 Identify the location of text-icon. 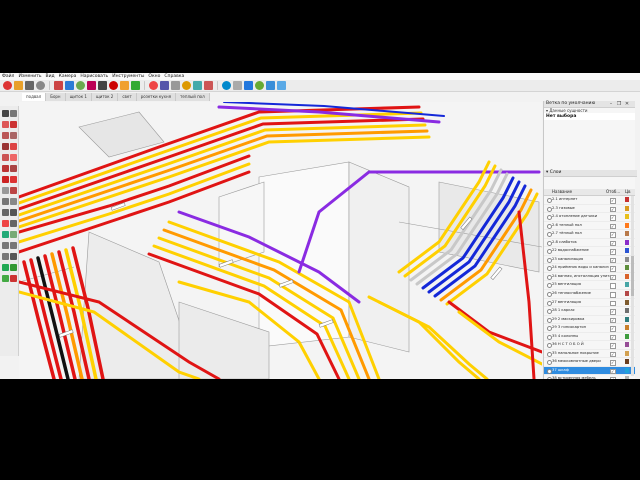
(135, 85).